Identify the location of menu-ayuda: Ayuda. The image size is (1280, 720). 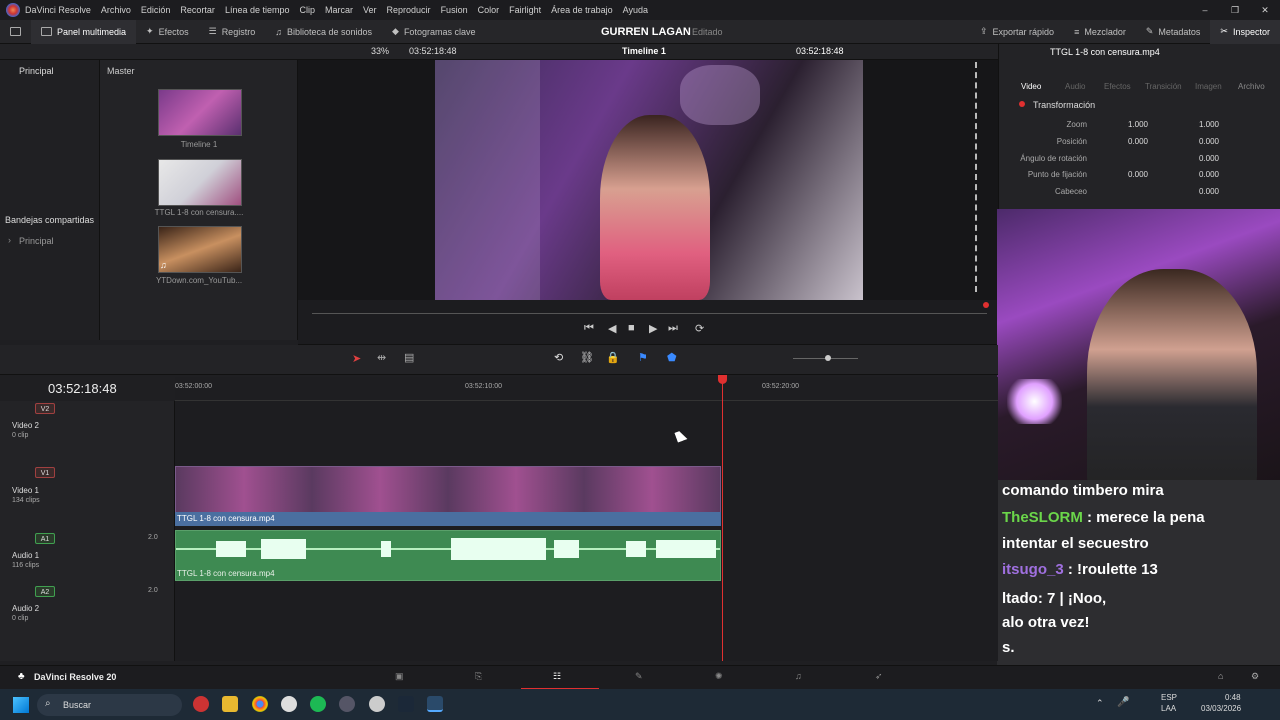
(635, 10).